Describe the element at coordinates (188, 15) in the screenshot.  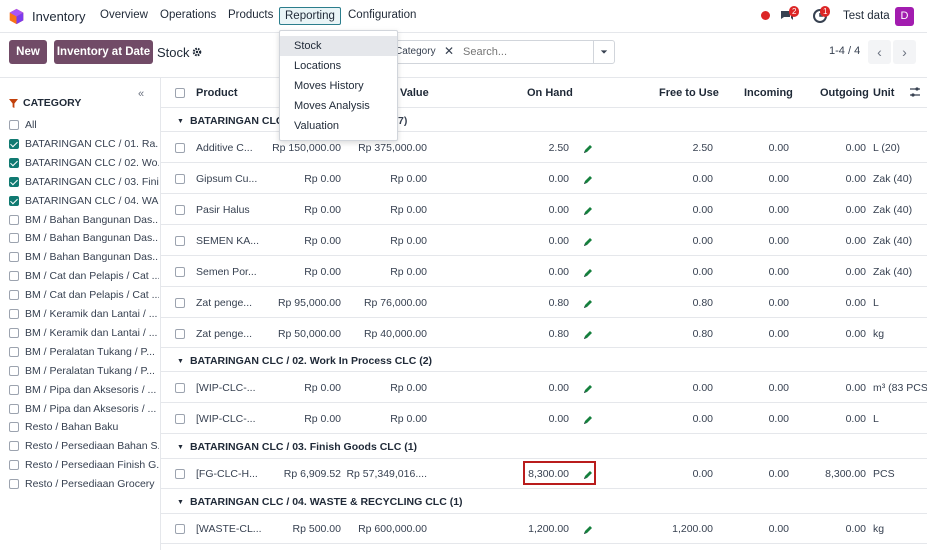
I see `menu-operations: Operations` at that location.